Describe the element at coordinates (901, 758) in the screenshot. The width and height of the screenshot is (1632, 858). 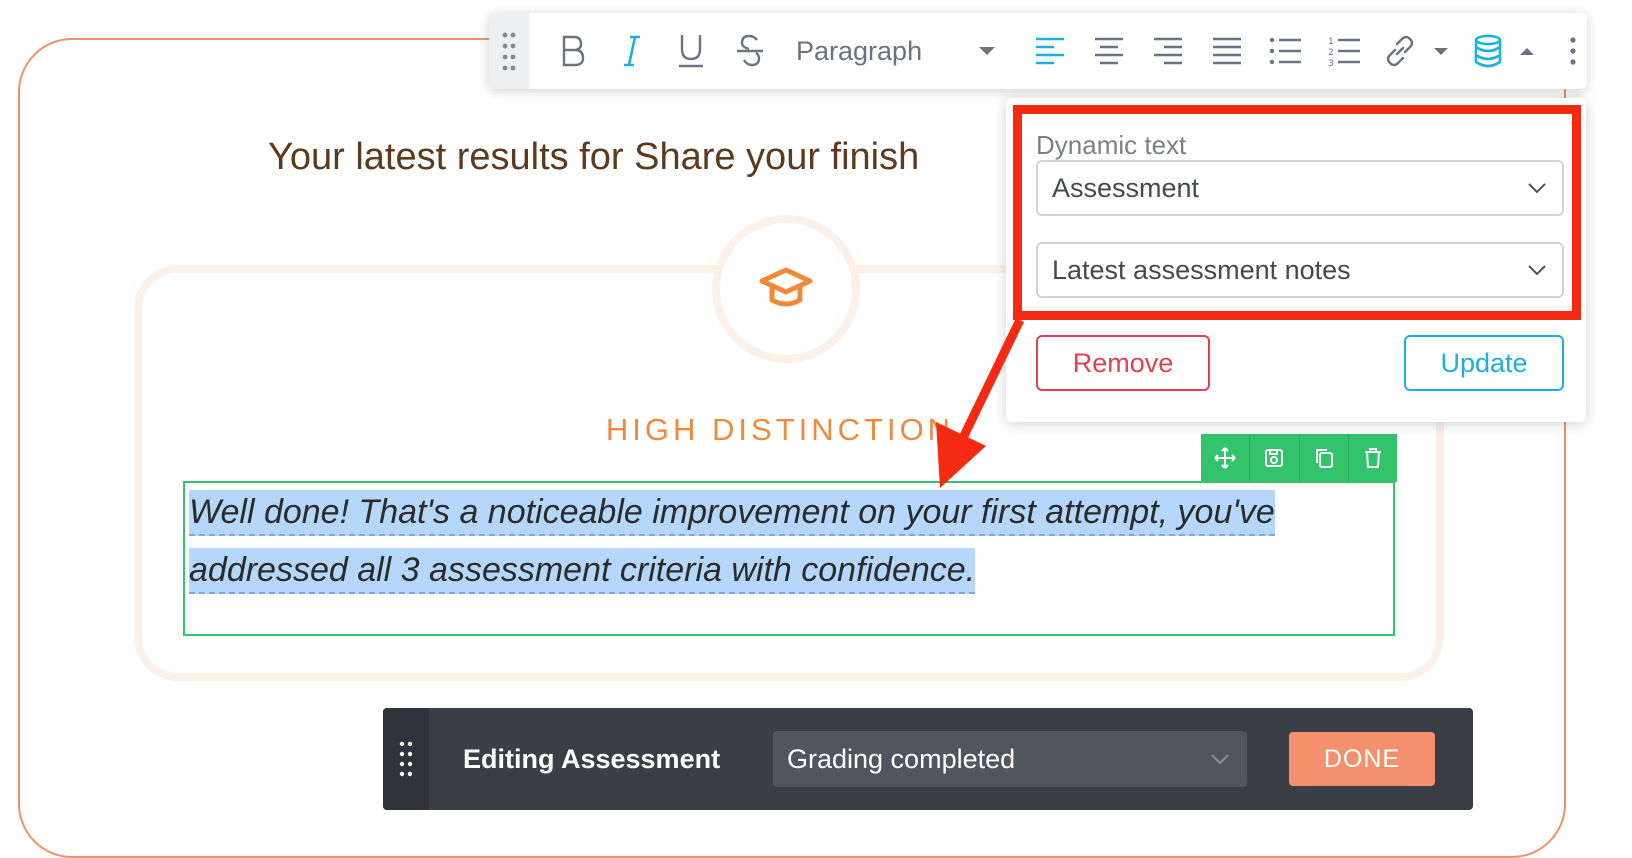
I see `grading-status-value: Grading completed` at that location.